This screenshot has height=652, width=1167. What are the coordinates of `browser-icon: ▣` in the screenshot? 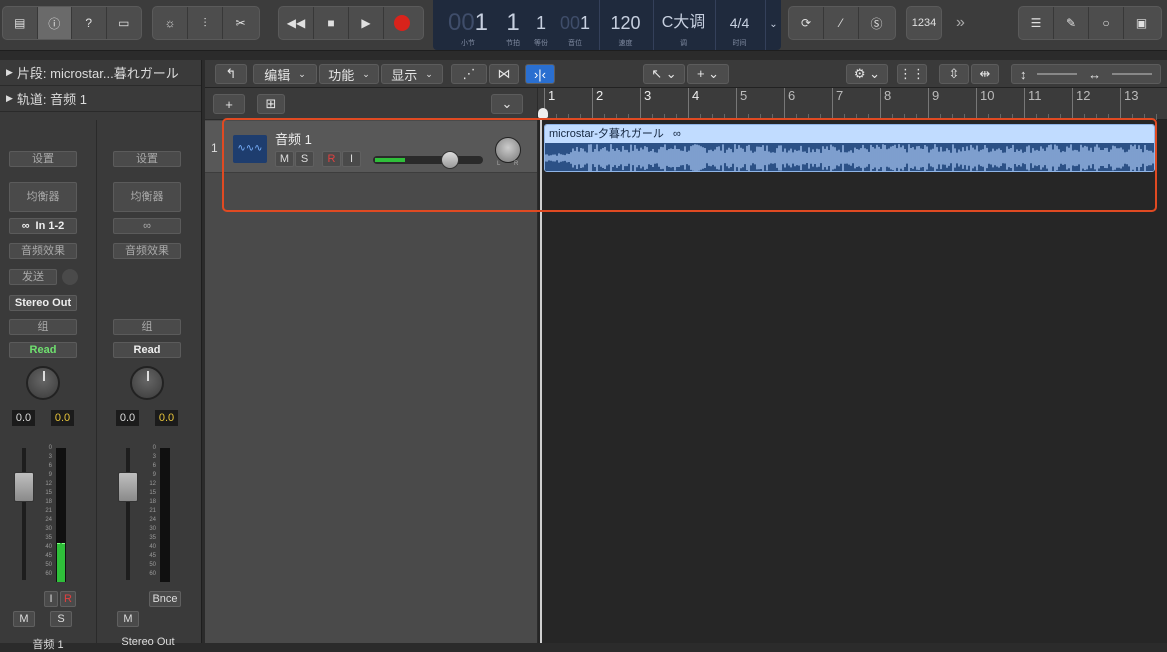 It's located at (1141, 23).